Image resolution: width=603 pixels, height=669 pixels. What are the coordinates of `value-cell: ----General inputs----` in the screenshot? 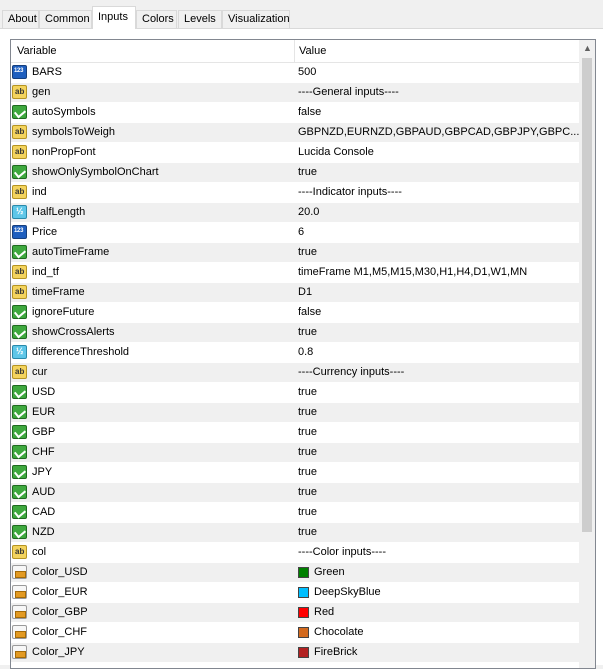 It's located at (439, 92).